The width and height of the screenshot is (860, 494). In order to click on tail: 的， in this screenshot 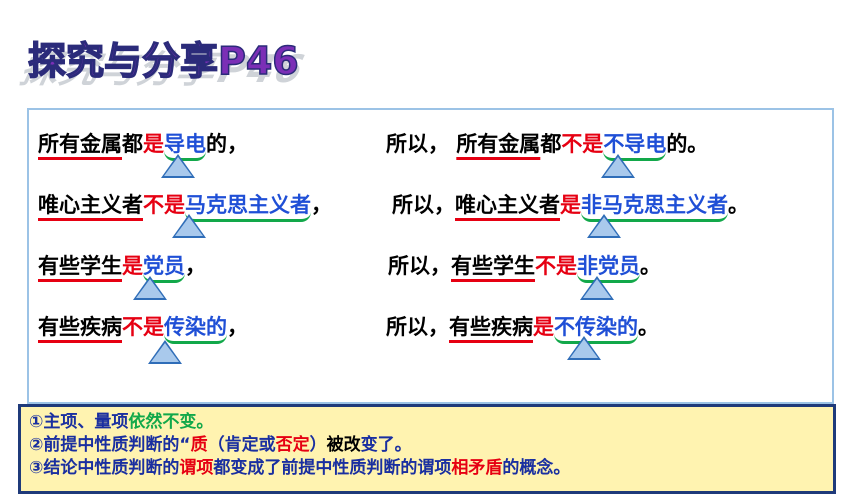, I will do `click(227, 144)`.